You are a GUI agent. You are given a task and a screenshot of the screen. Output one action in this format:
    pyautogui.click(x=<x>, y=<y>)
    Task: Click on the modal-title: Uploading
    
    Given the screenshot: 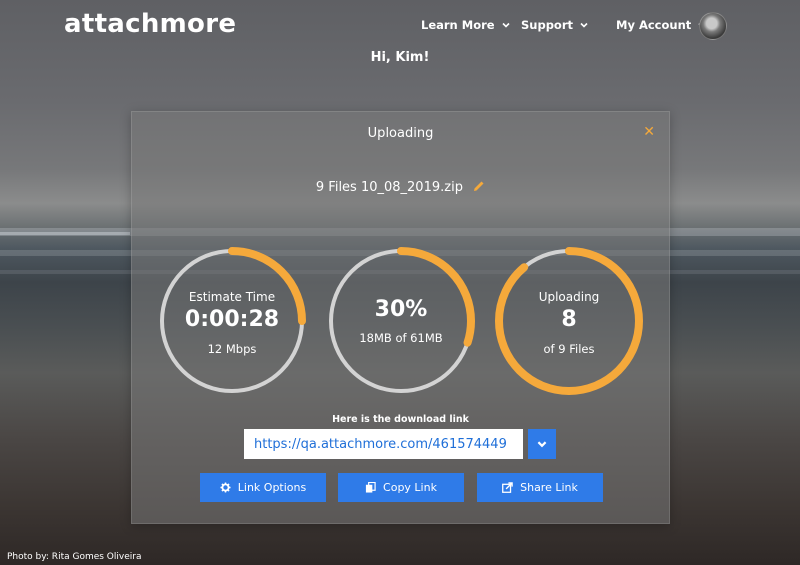 What is the action you would take?
    pyautogui.click(x=400, y=133)
    